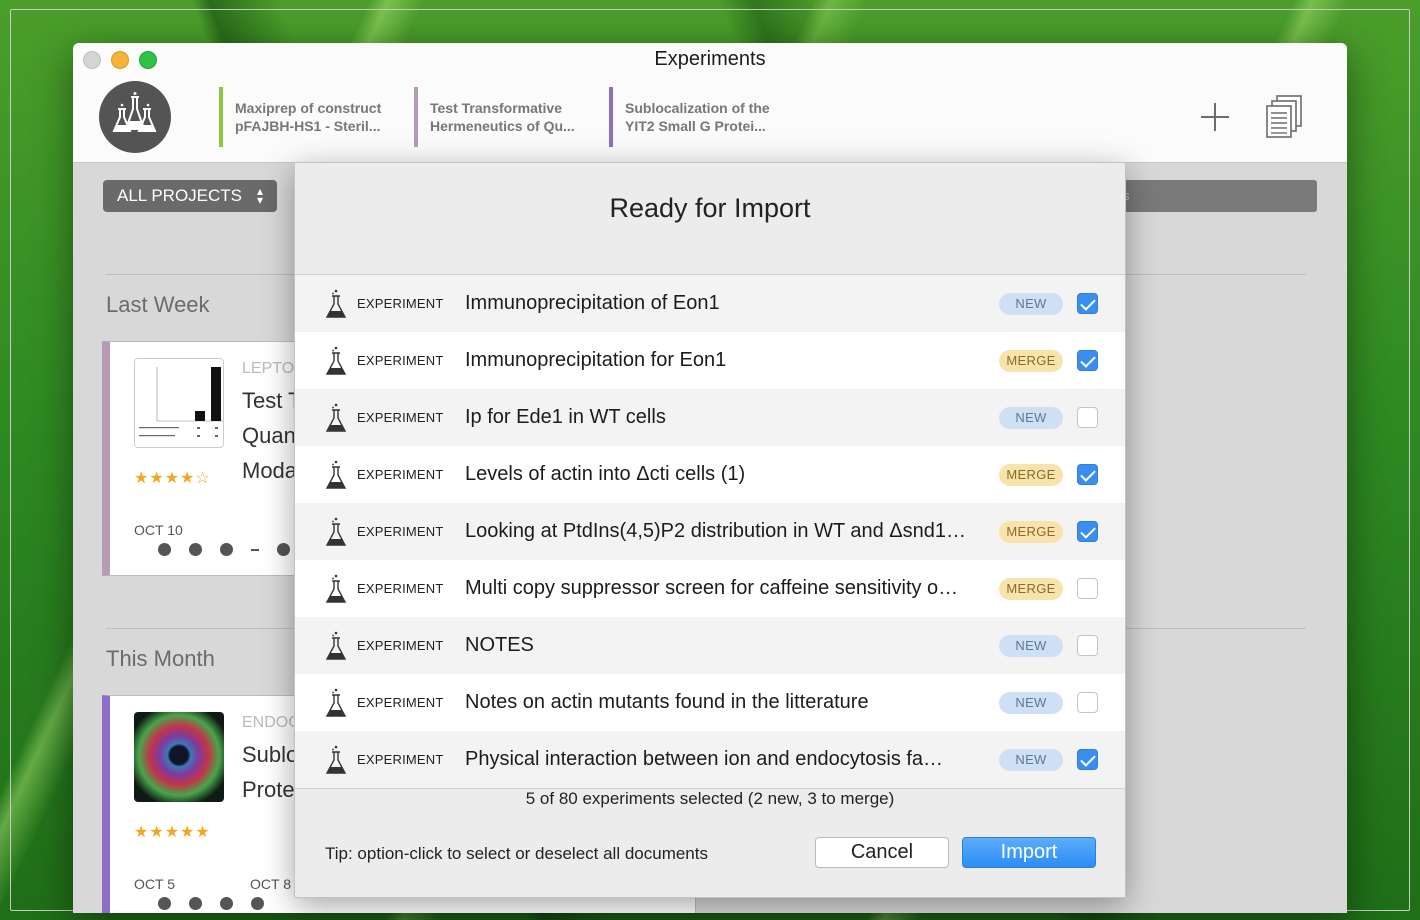 The width and height of the screenshot is (1420, 920). I want to click on card-date: OCT 5, so click(154, 884).